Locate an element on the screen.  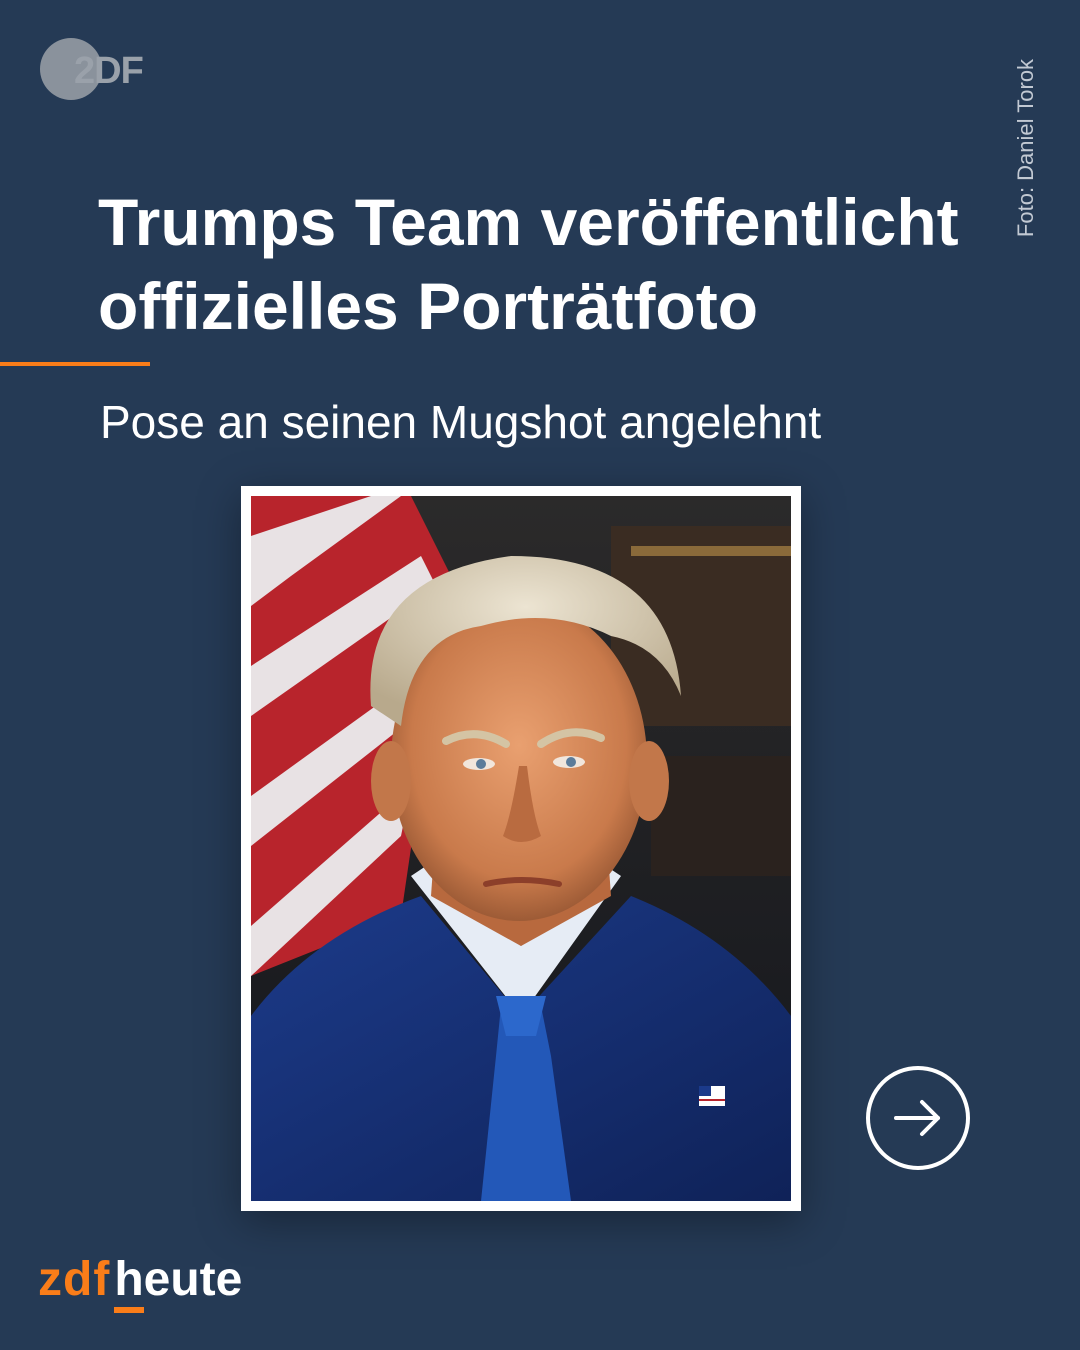
headline-line-1: Trumps Team veröffentlicht is located at coordinates (528, 222).